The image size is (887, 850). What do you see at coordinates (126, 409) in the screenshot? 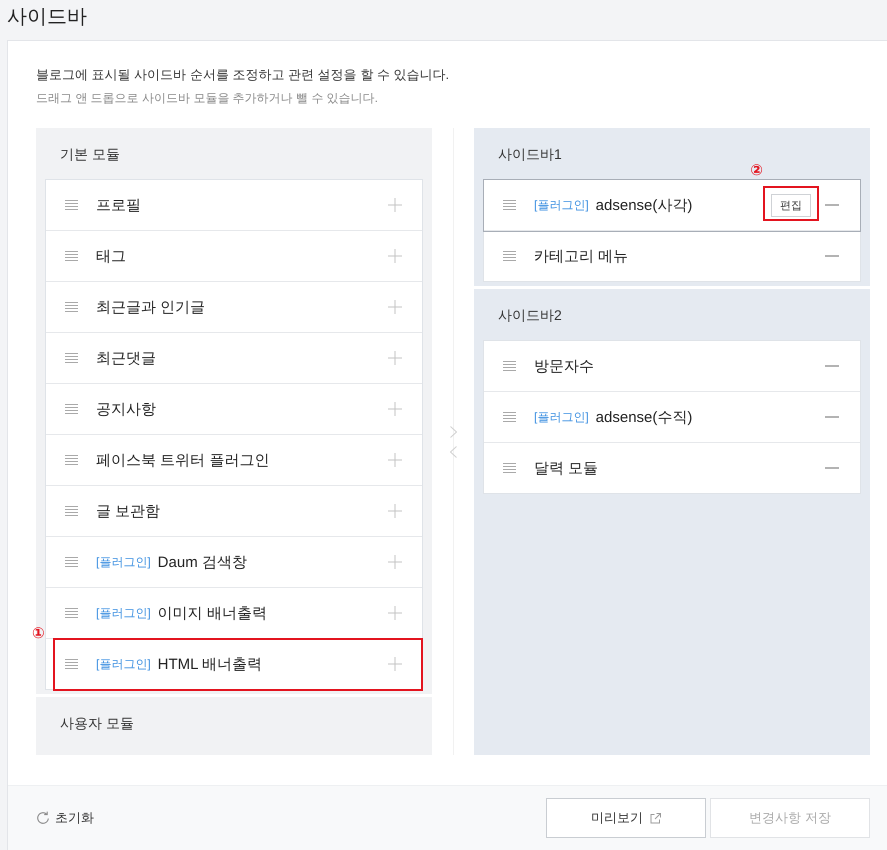
I see `module-name: 공지사항` at bounding box center [126, 409].